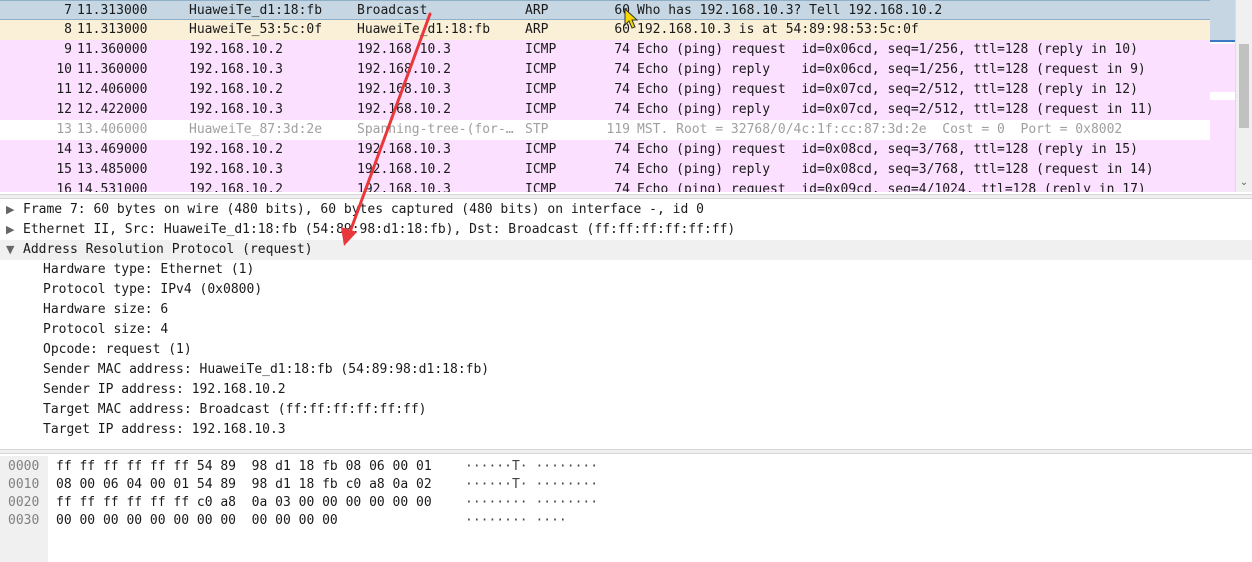  I want to click on packet-no-cell: 14, so click(64, 149).